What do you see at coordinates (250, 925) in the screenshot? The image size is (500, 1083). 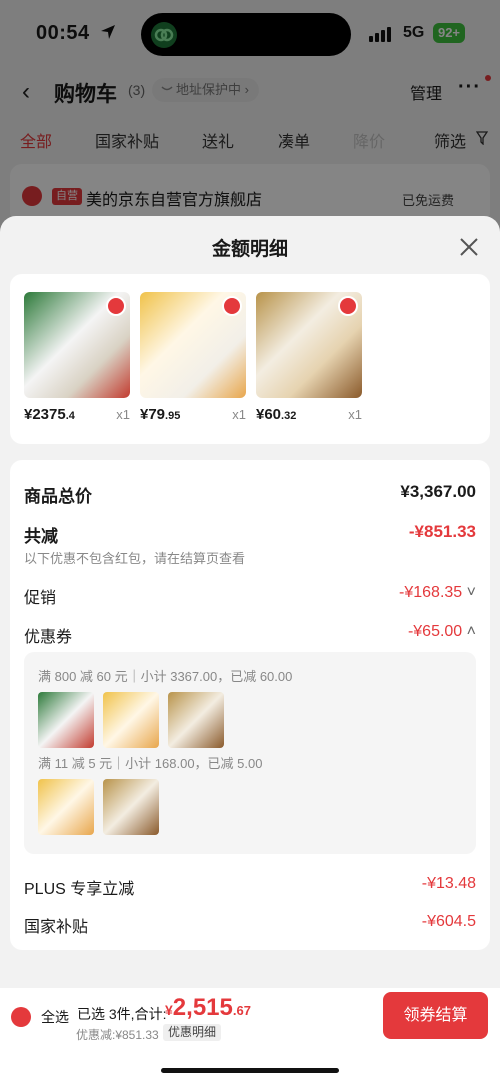 I see `subsidy-row: 国家补贴 -¥604.5` at bounding box center [250, 925].